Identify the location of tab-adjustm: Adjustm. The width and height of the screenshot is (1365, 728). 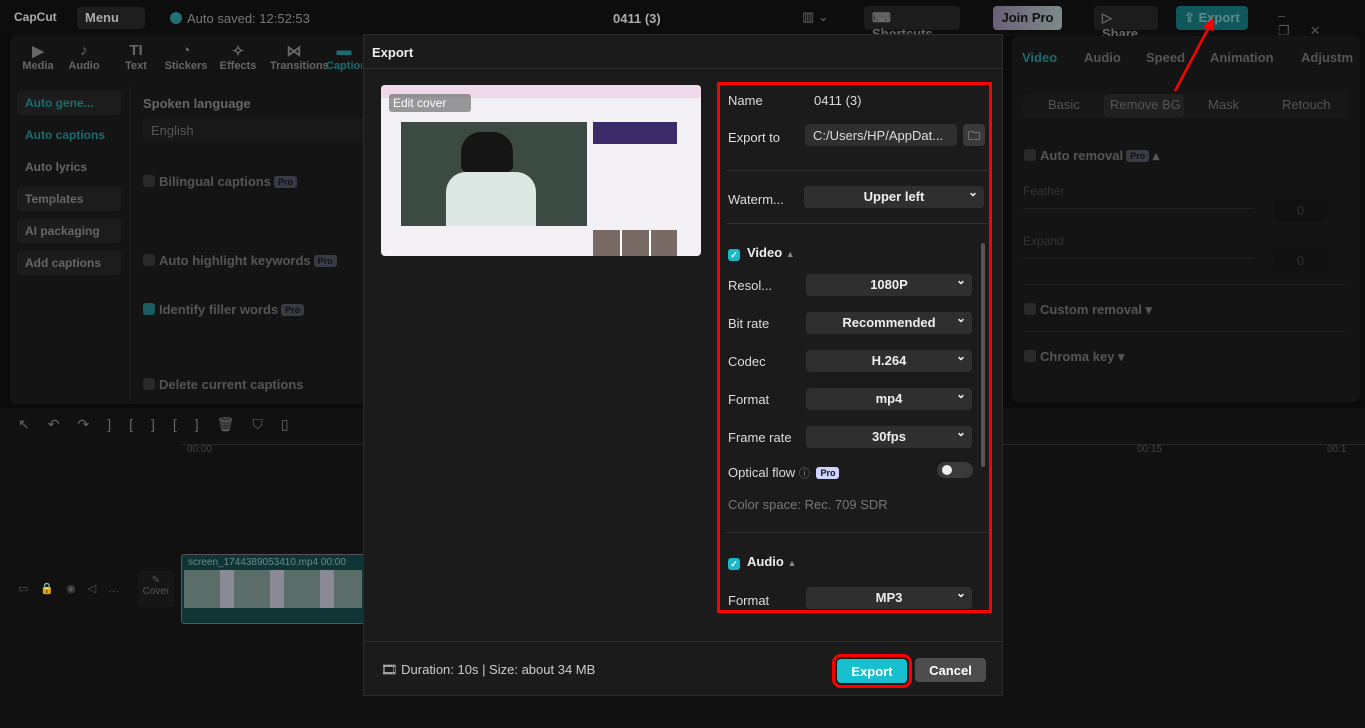
(1327, 57).